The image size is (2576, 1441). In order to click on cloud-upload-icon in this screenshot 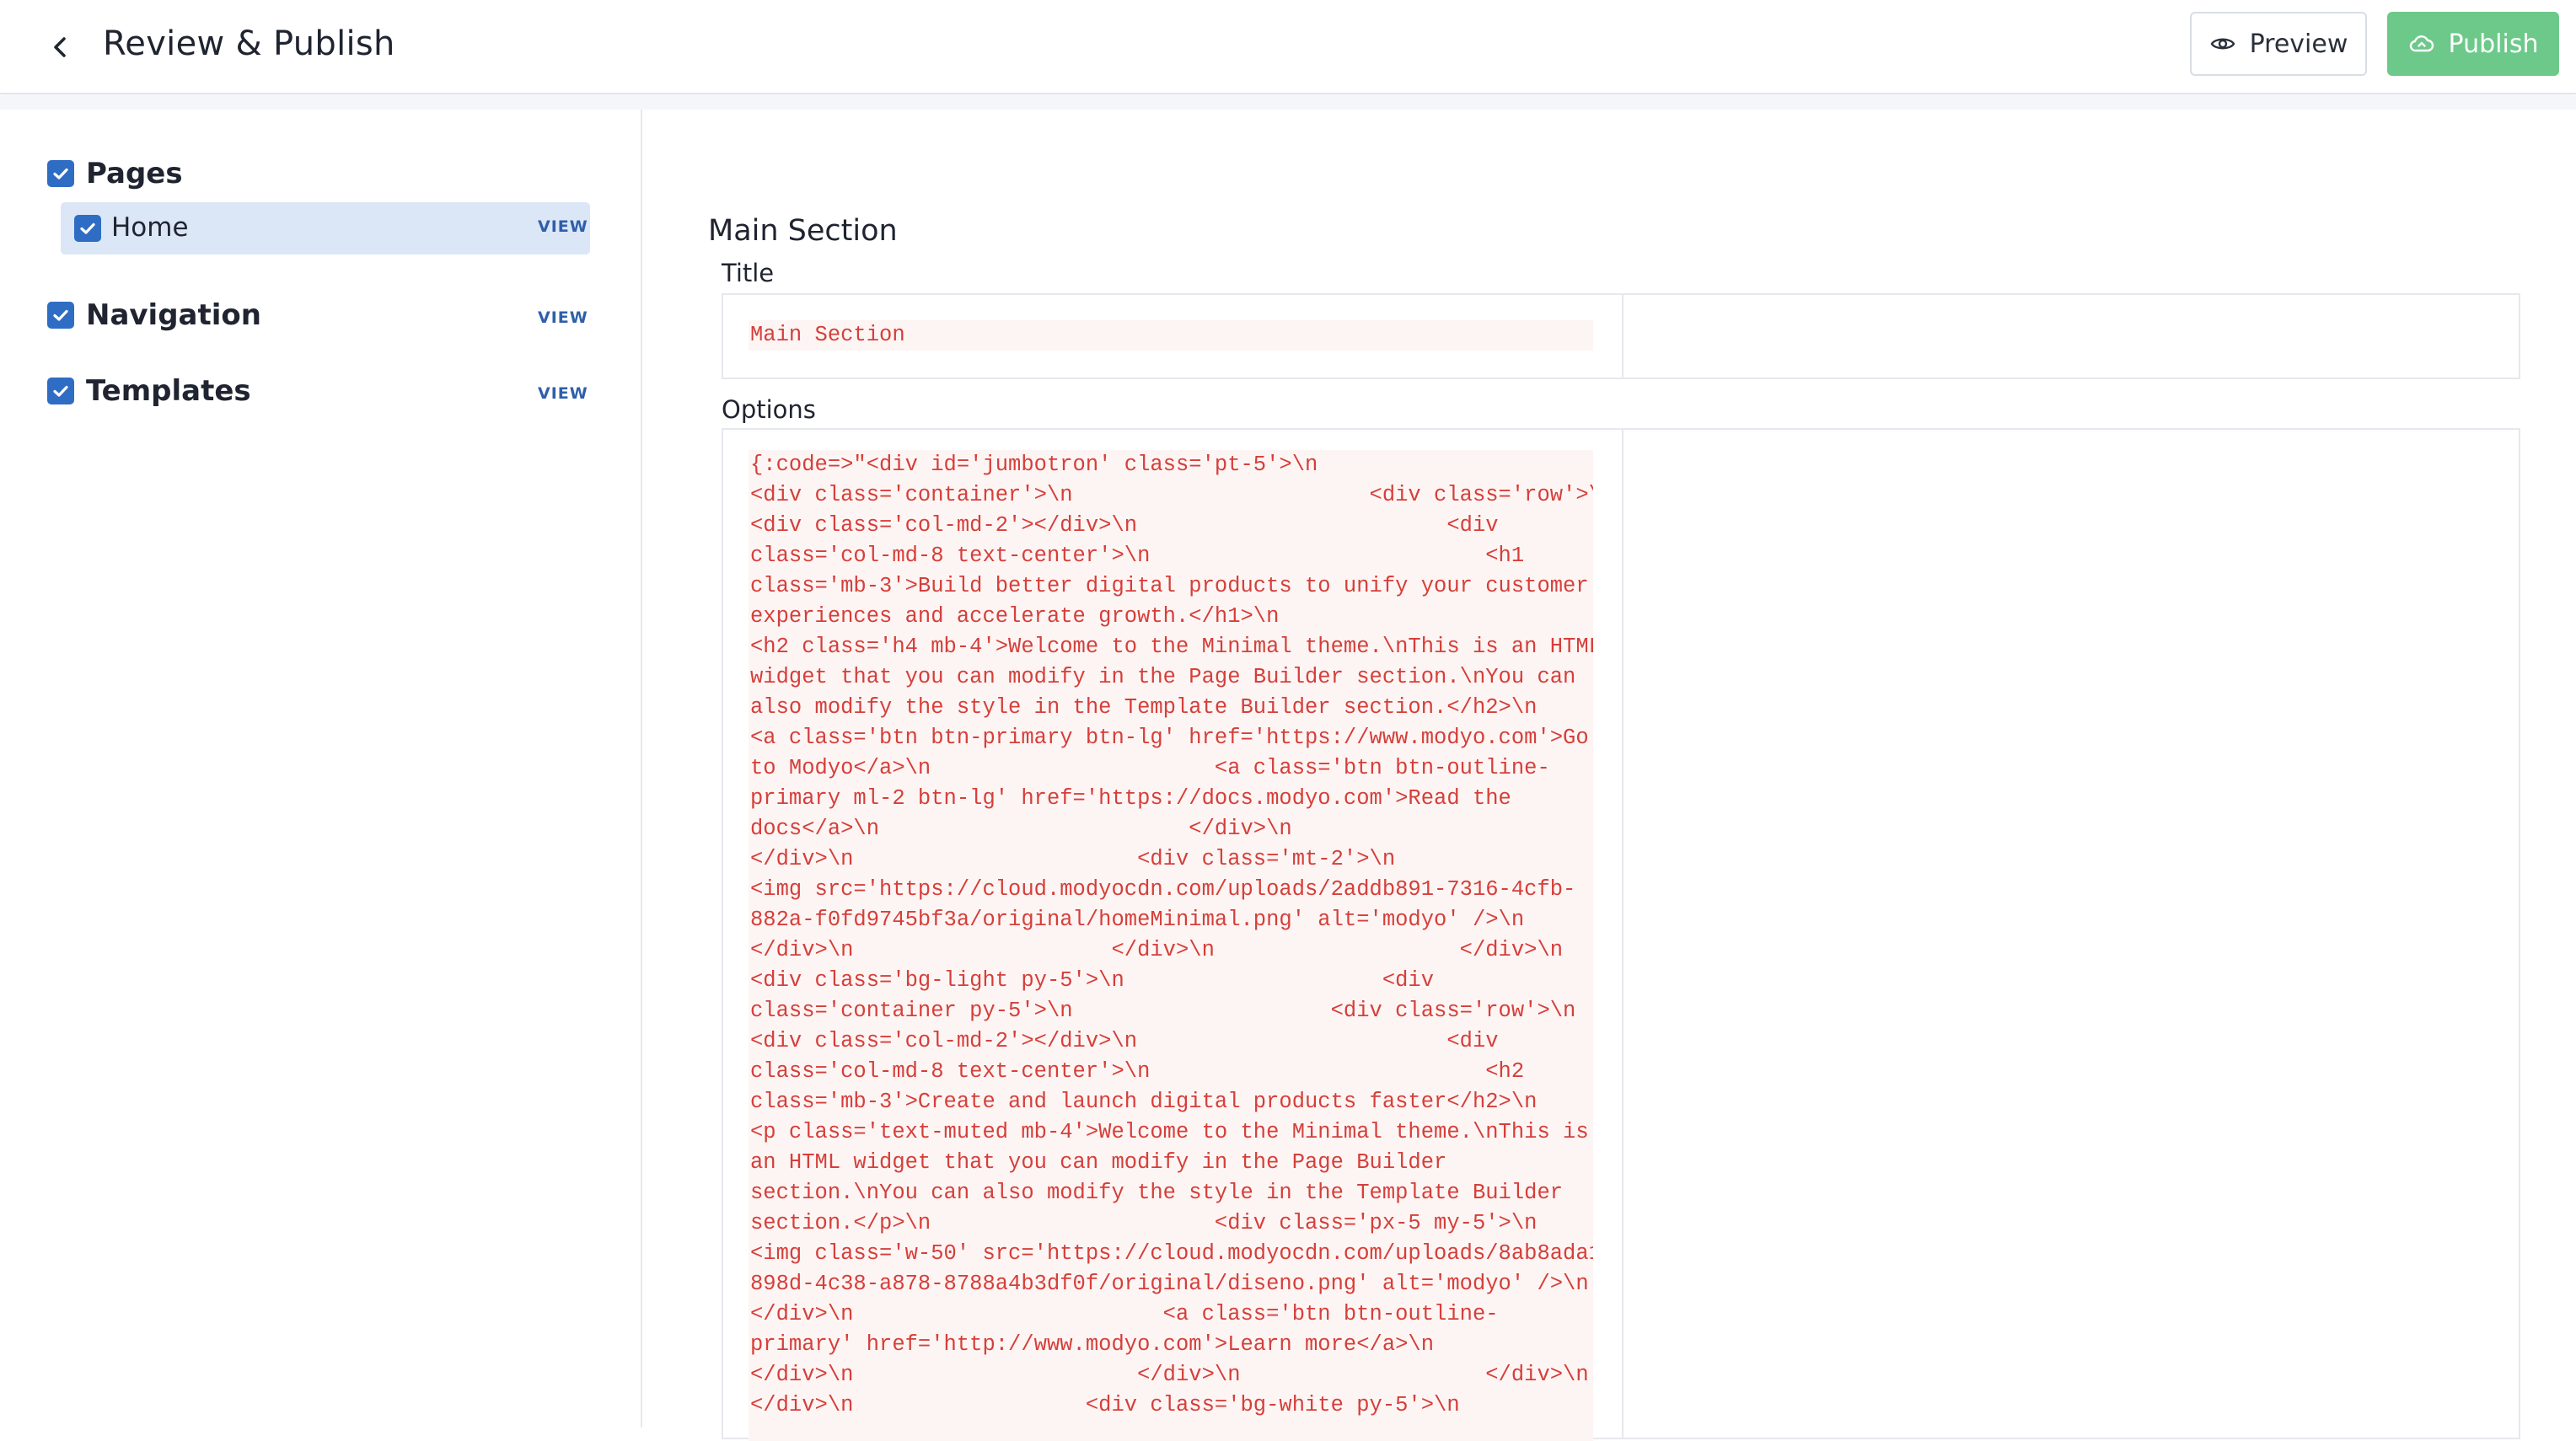, I will do `click(2421, 43)`.